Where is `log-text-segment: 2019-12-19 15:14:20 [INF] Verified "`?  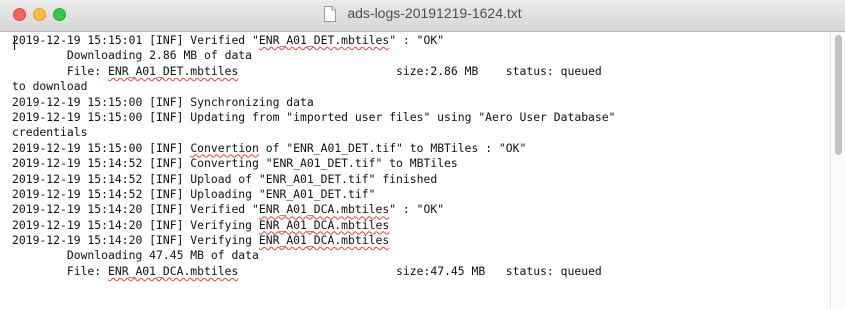
log-text-segment: 2019-12-19 15:14:20 [INF] Verified " is located at coordinates (135, 209).